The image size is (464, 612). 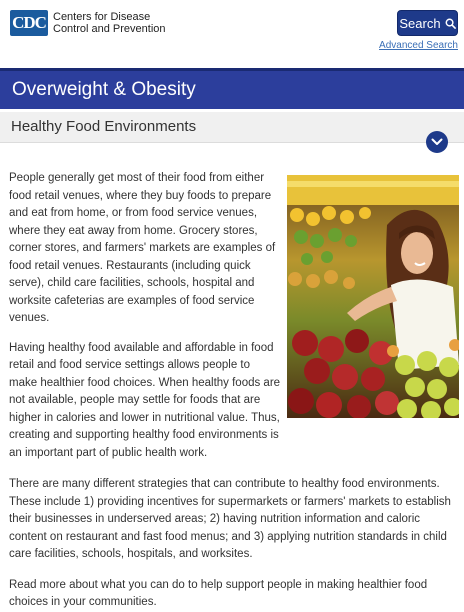 What do you see at coordinates (418, 45) in the screenshot?
I see `advanced-search-link: Advanced Search` at bounding box center [418, 45].